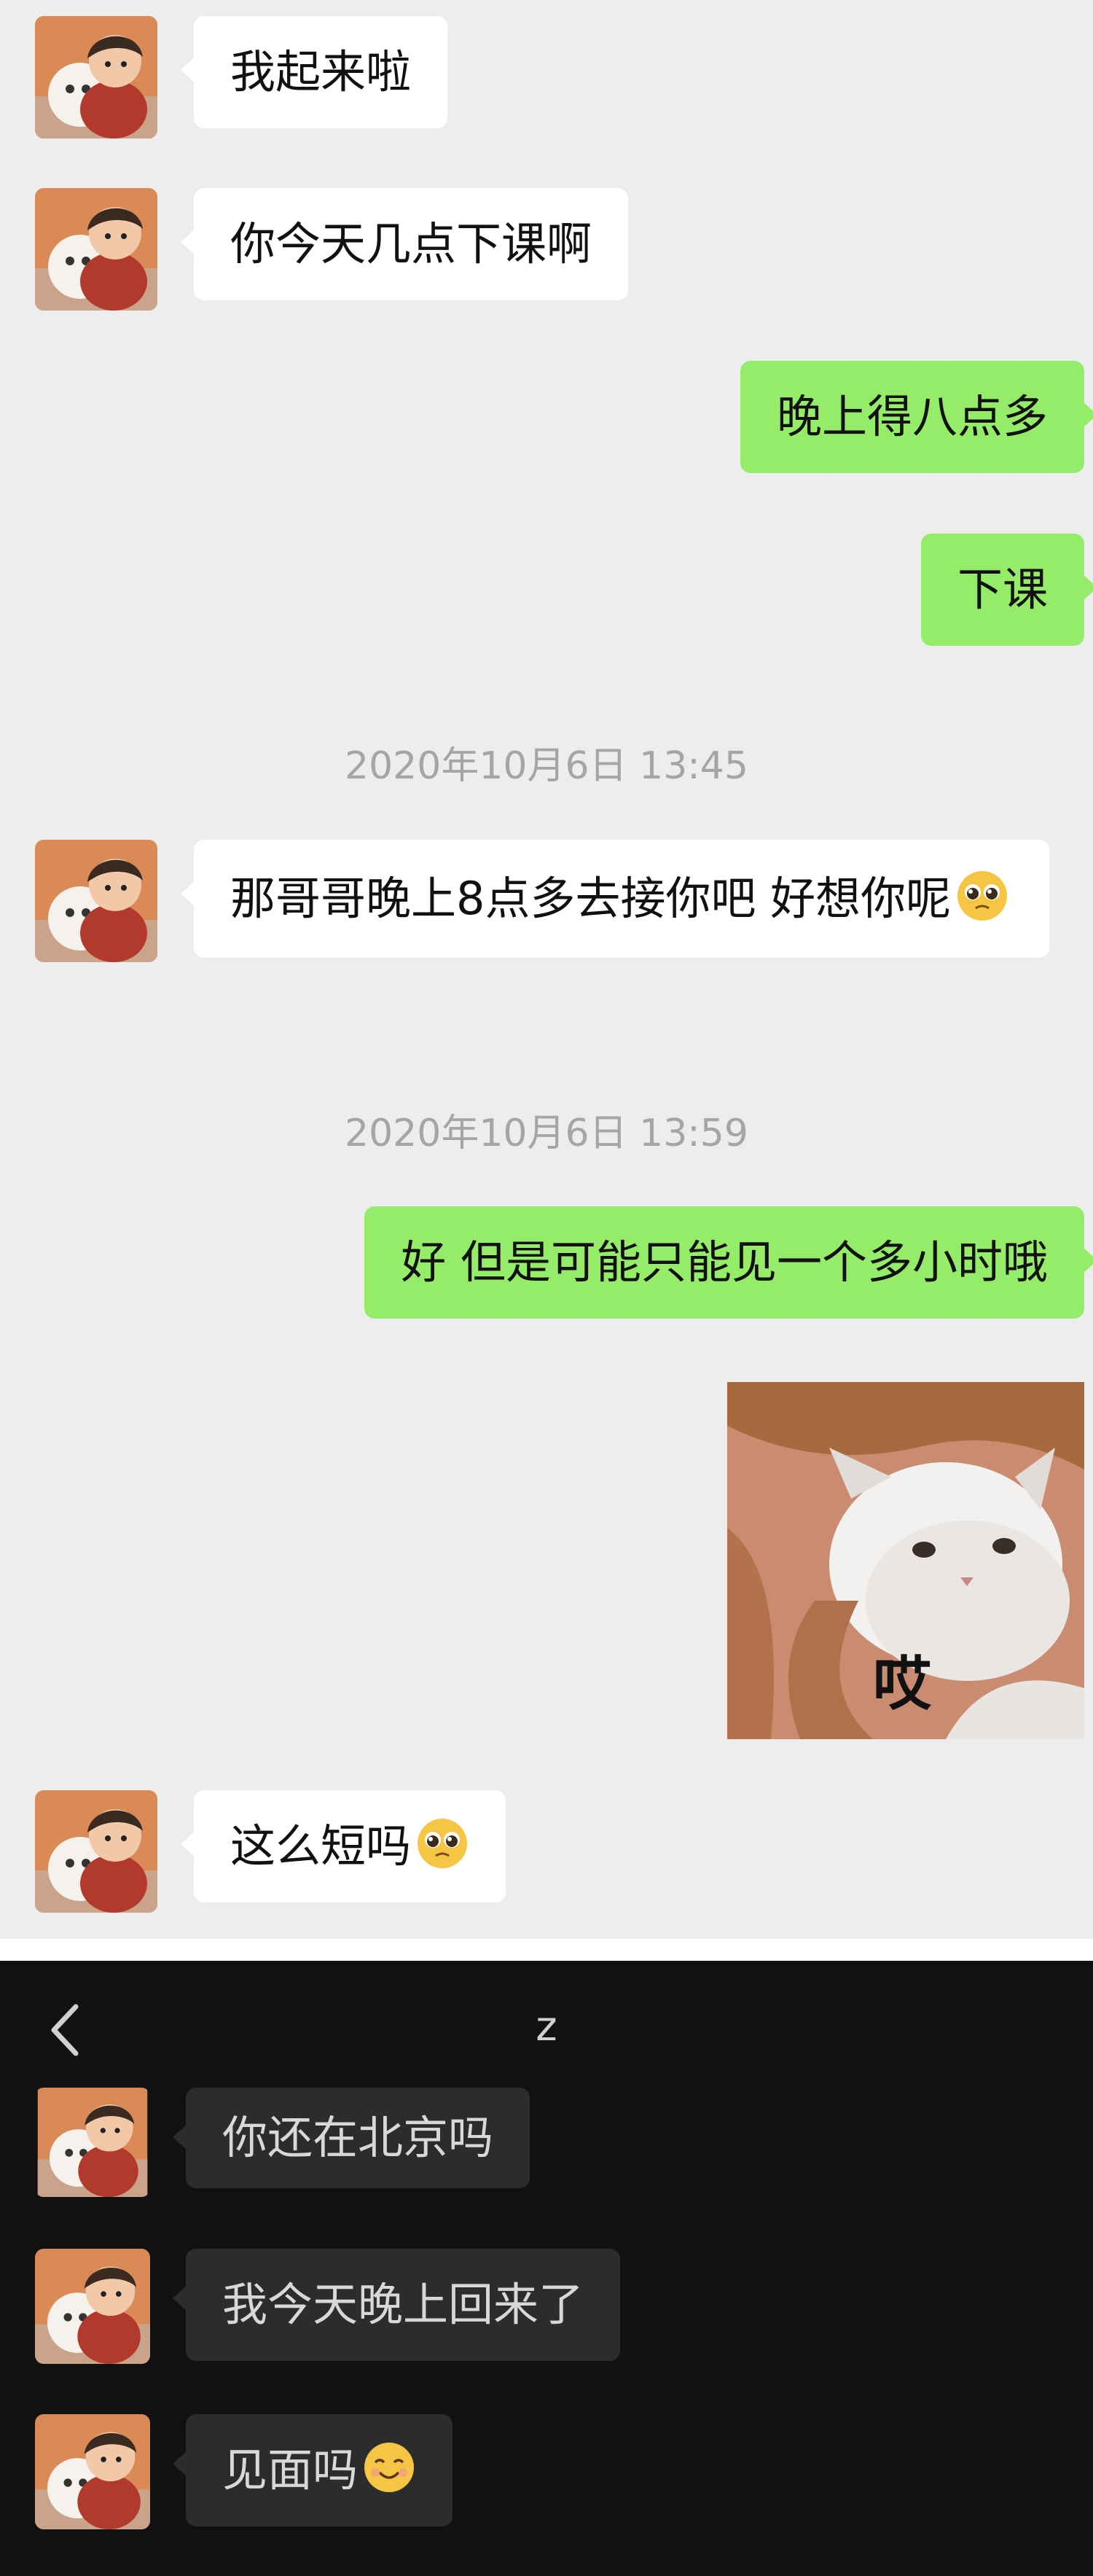  Describe the element at coordinates (546, 1133) in the screenshot. I see `timestamp: 2020年10月6日 13:59` at that location.